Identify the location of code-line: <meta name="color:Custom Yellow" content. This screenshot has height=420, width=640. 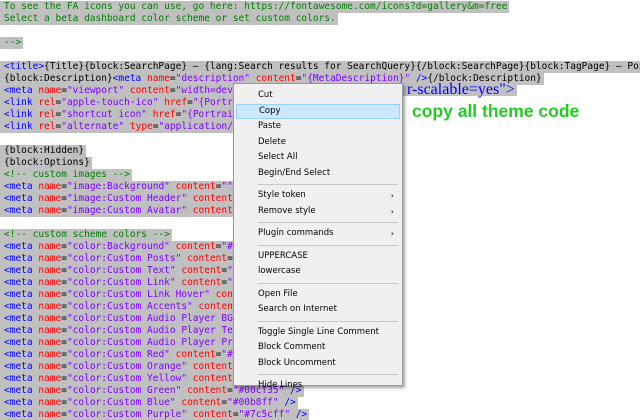
(117, 379).